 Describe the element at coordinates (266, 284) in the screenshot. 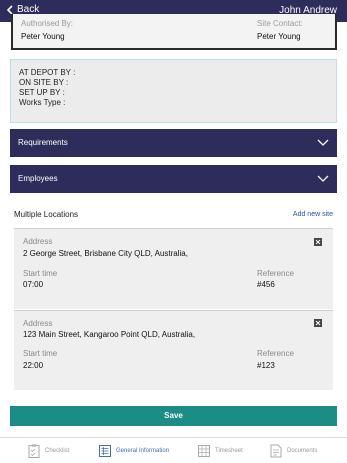

I see `reference-value: #456` at that location.